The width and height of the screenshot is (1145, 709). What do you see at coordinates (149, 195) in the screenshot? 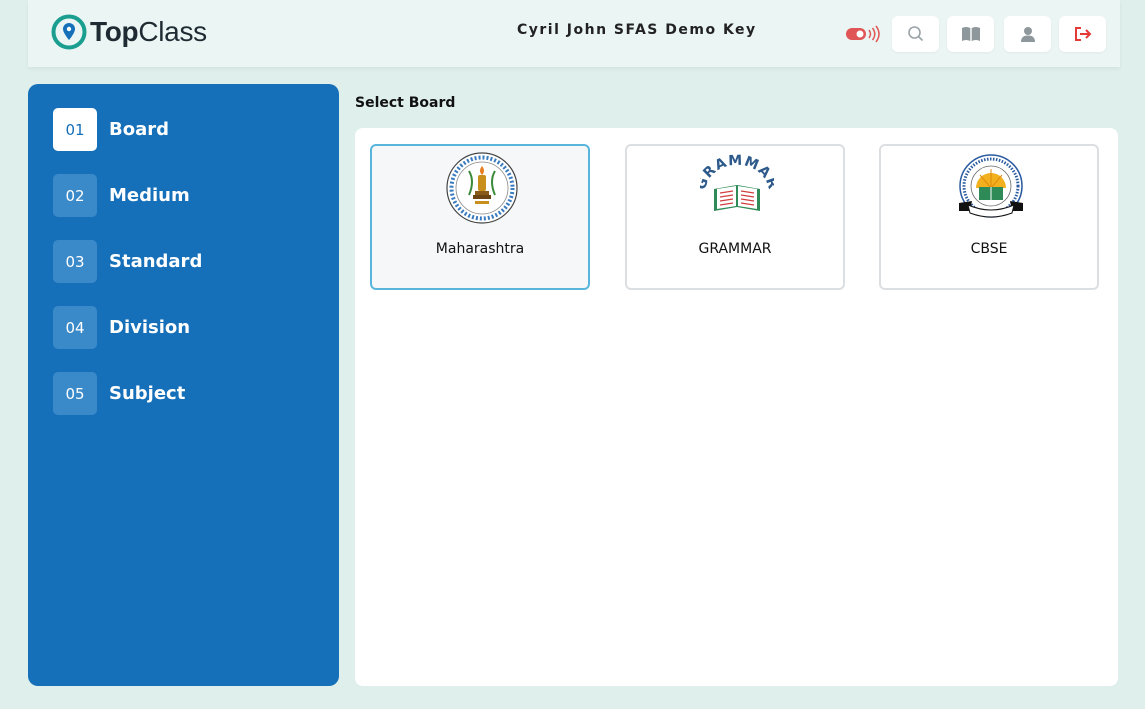
I see `step-label: Medium` at bounding box center [149, 195].